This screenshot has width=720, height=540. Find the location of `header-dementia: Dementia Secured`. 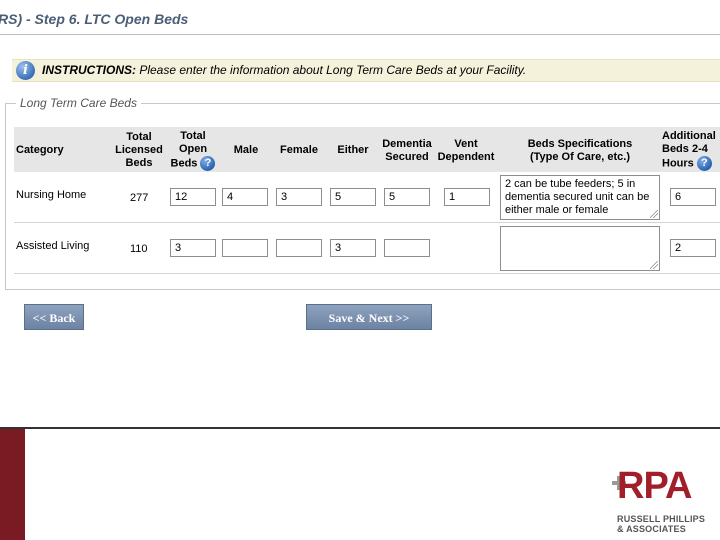

header-dementia: Dementia Secured is located at coordinates (407, 150).